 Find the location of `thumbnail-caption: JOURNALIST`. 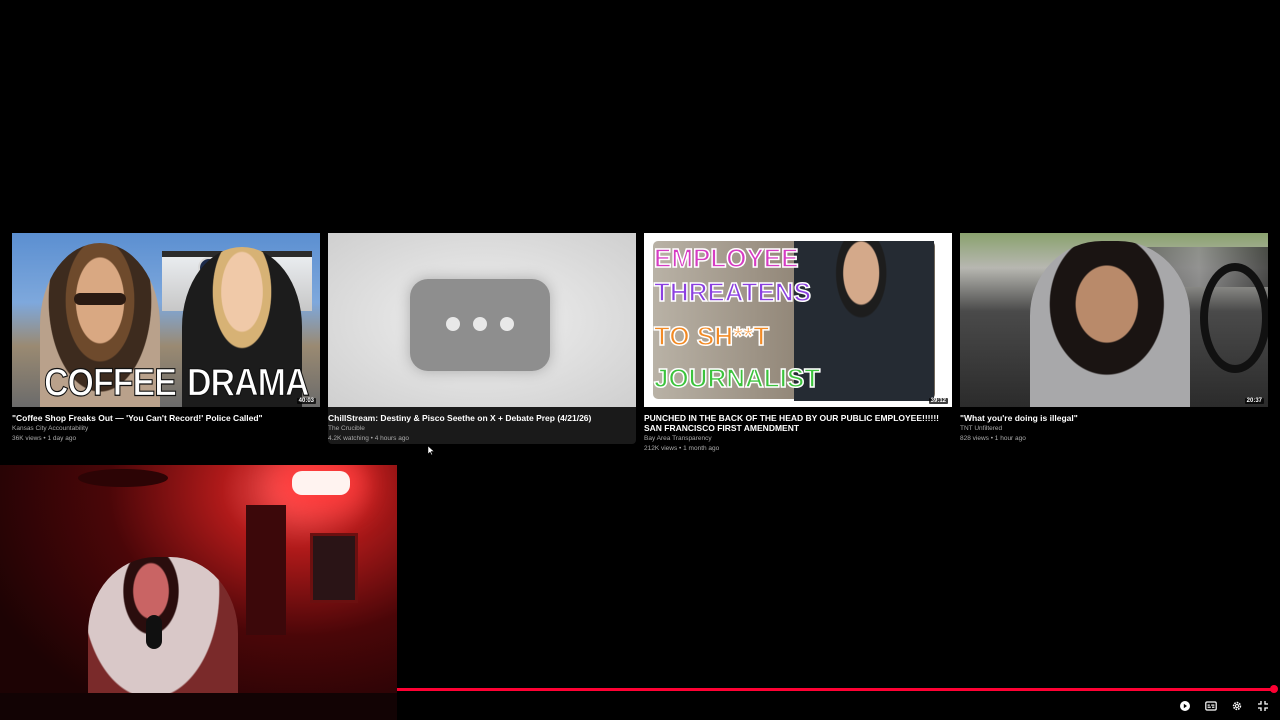

thumbnail-caption: JOURNALIST is located at coordinates (737, 378).